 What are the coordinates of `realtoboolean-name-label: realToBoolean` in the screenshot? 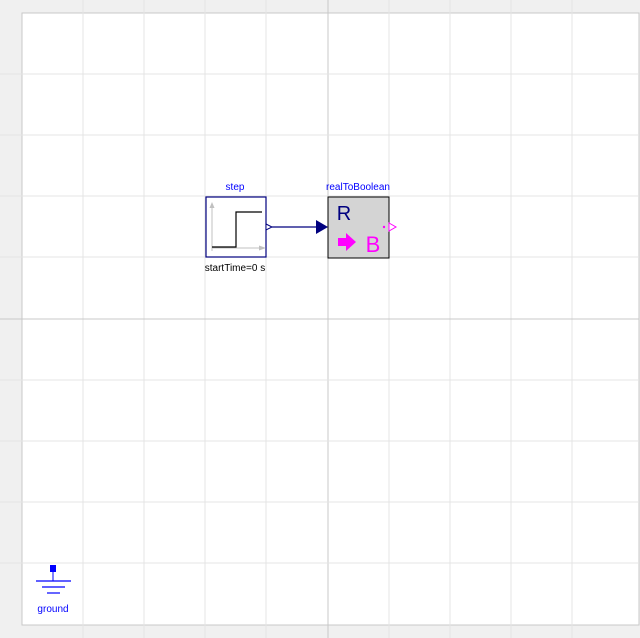 It's located at (358, 187).